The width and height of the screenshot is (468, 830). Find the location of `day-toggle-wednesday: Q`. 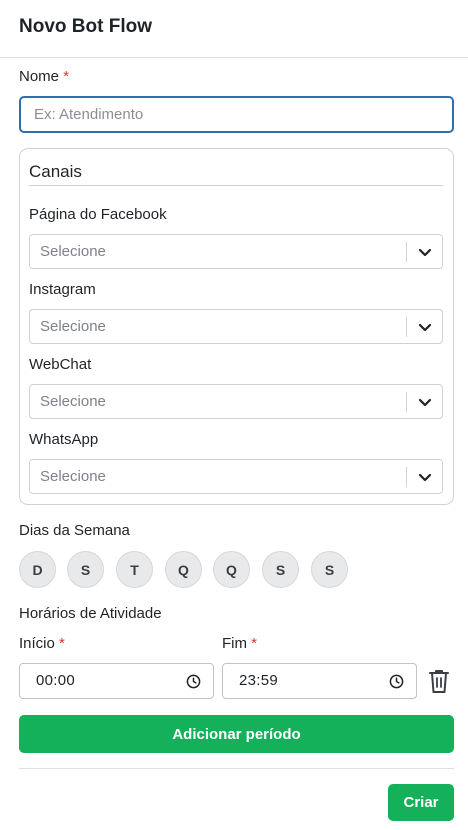

day-toggle-wednesday: Q is located at coordinates (183, 569).